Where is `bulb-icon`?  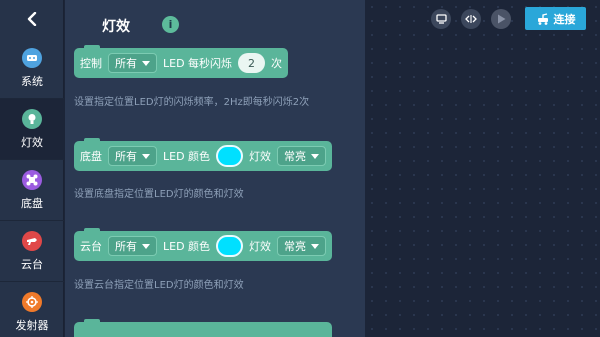
bulb-icon is located at coordinates (32, 118).